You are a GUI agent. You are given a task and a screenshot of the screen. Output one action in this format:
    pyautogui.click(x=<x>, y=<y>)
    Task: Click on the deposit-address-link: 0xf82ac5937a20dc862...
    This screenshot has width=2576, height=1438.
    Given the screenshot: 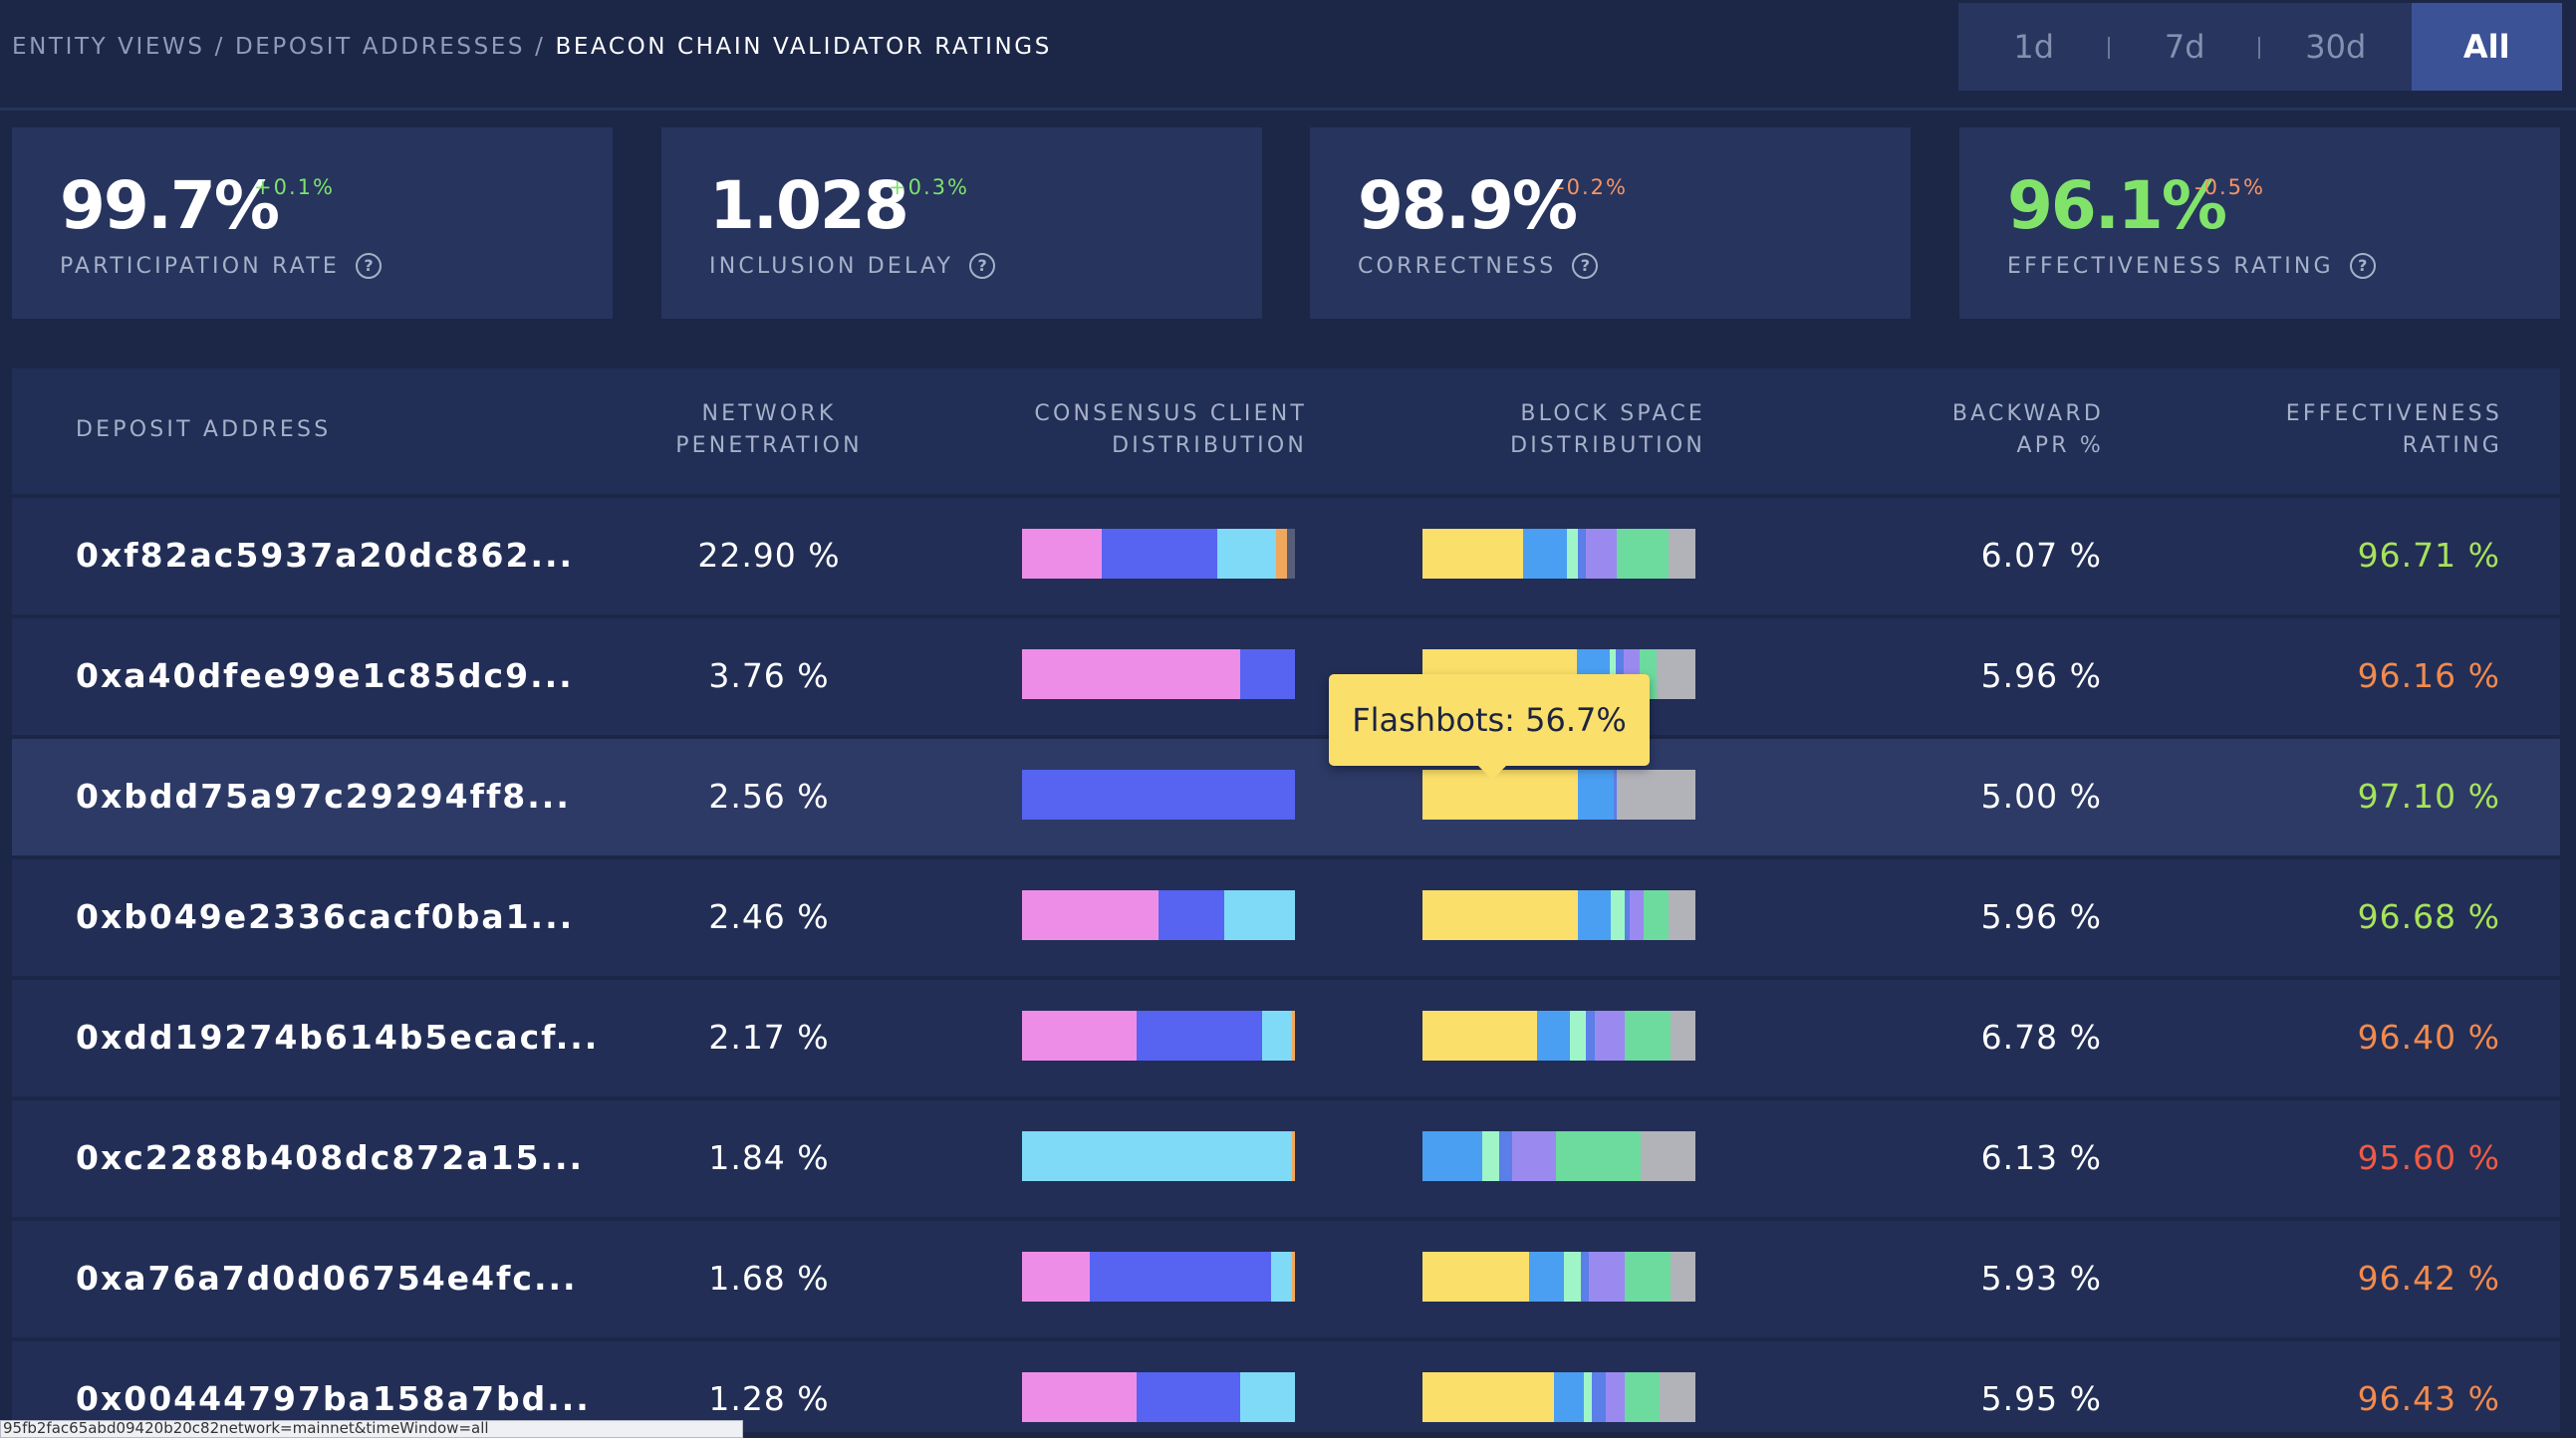 What is the action you would take?
    pyautogui.click(x=325, y=555)
    